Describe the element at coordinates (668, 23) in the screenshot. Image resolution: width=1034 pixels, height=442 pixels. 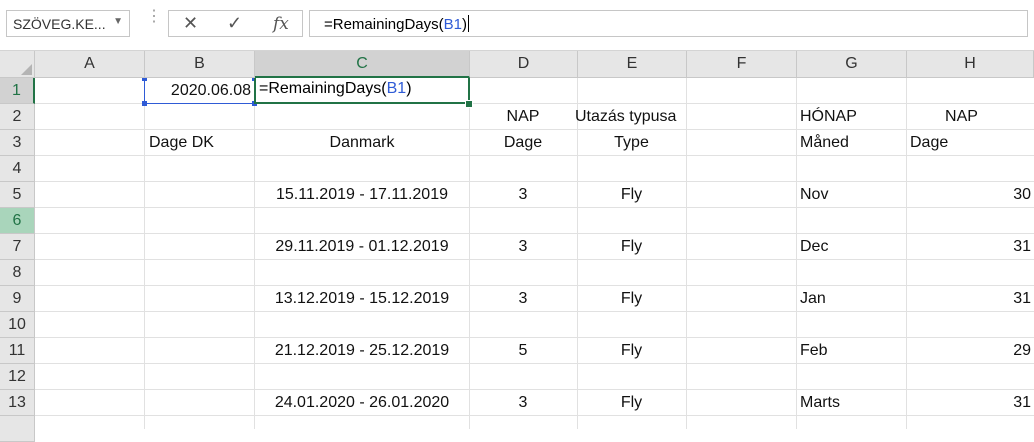
I see `formula-input: =RemainingDays(B1)` at that location.